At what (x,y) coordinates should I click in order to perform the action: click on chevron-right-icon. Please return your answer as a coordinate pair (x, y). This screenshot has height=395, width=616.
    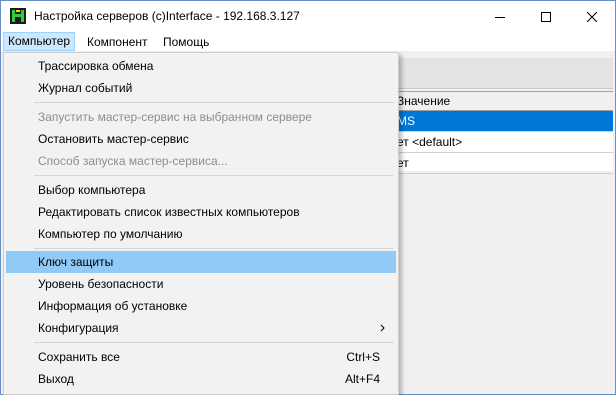
    Looking at the image, I should click on (382, 328).